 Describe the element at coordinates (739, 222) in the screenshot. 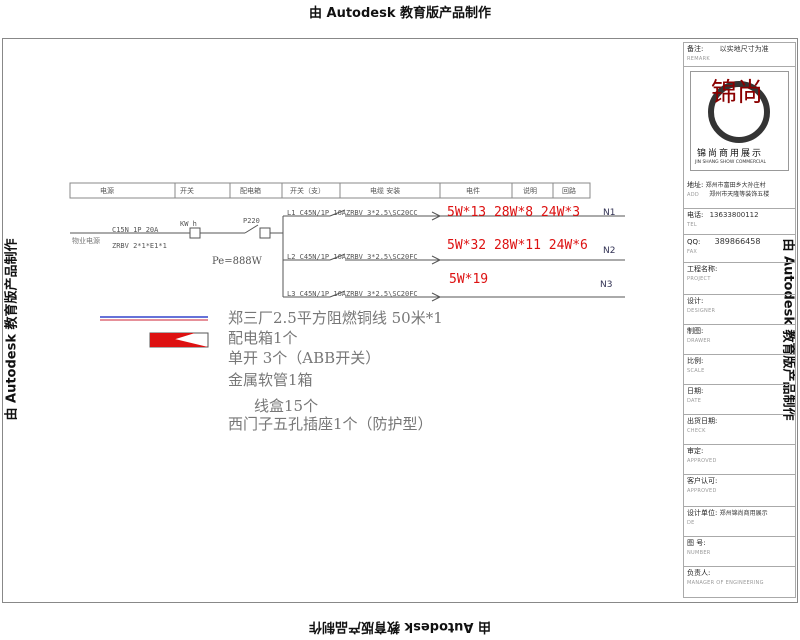

I see `phone-cell: 电话: 13633800112 TEL` at that location.